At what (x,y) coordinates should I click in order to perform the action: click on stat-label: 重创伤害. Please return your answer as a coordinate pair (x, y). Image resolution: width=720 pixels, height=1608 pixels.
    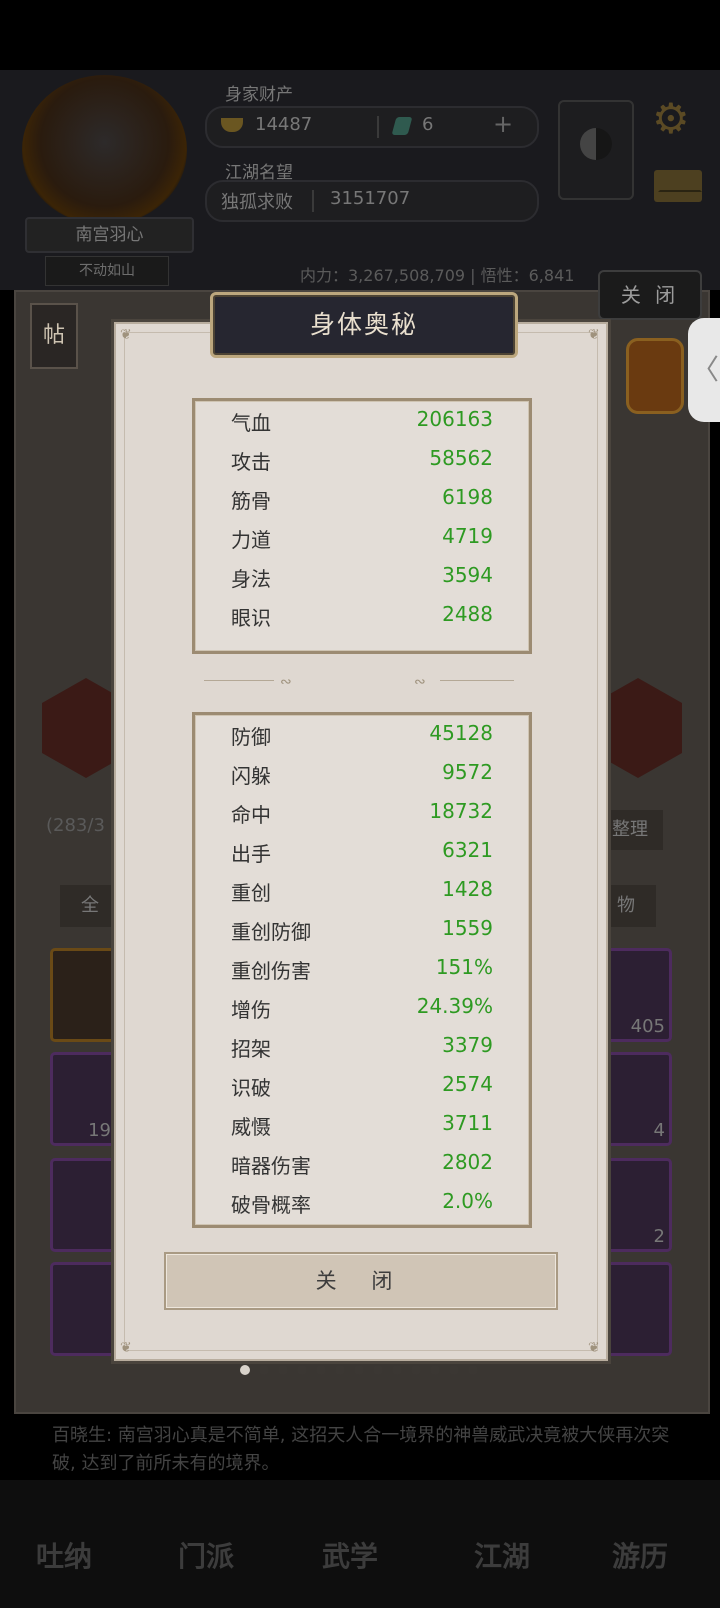
    Looking at the image, I should click on (271, 971).